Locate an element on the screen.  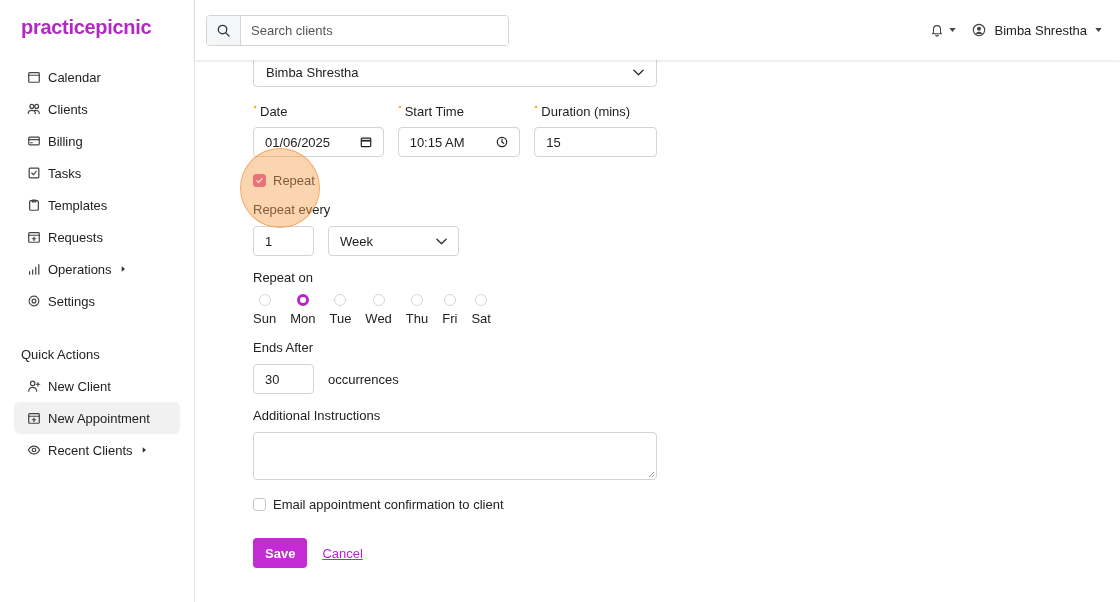
cancel-link: Cancel is located at coordinates (342, 553).